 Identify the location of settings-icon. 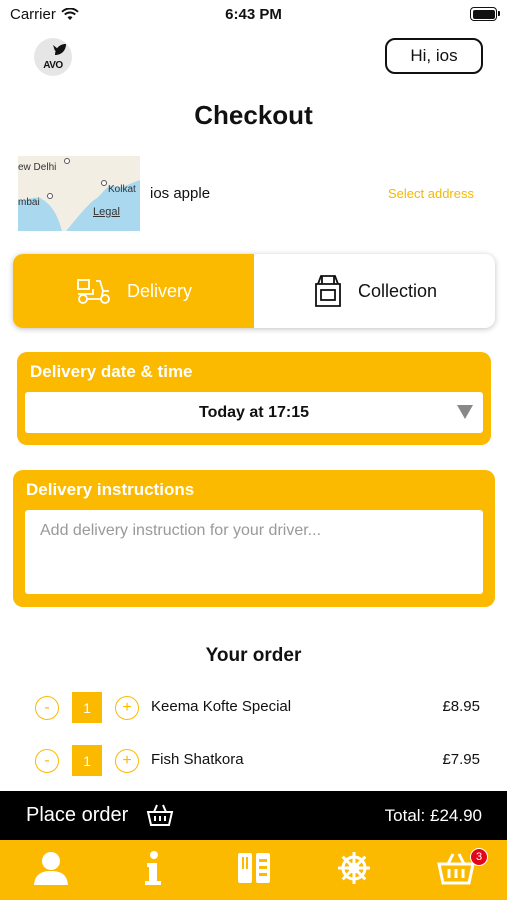
(354, 868).